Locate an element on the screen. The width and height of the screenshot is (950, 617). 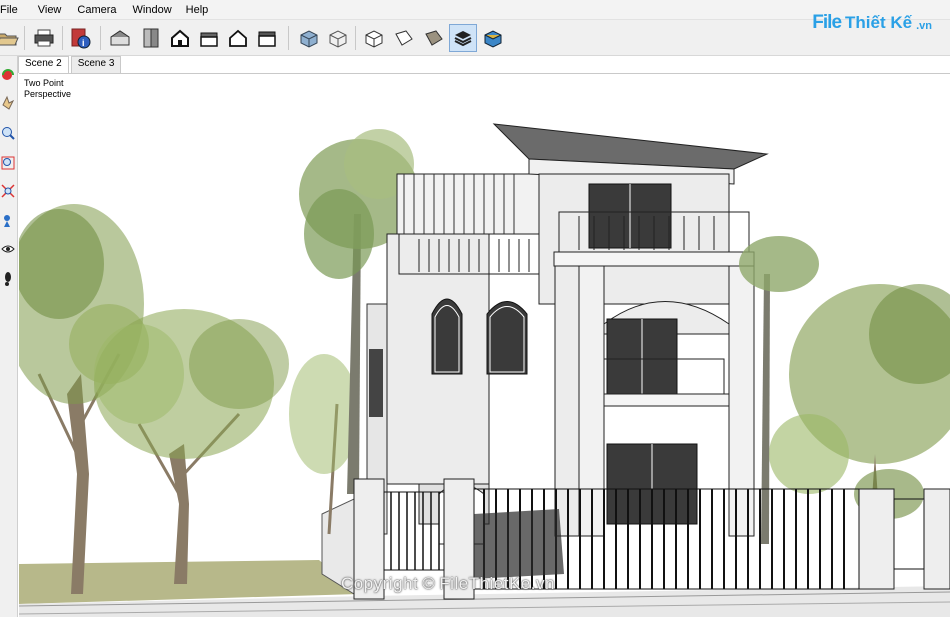
model-info-icon: i is located at coordinates (80, 38).